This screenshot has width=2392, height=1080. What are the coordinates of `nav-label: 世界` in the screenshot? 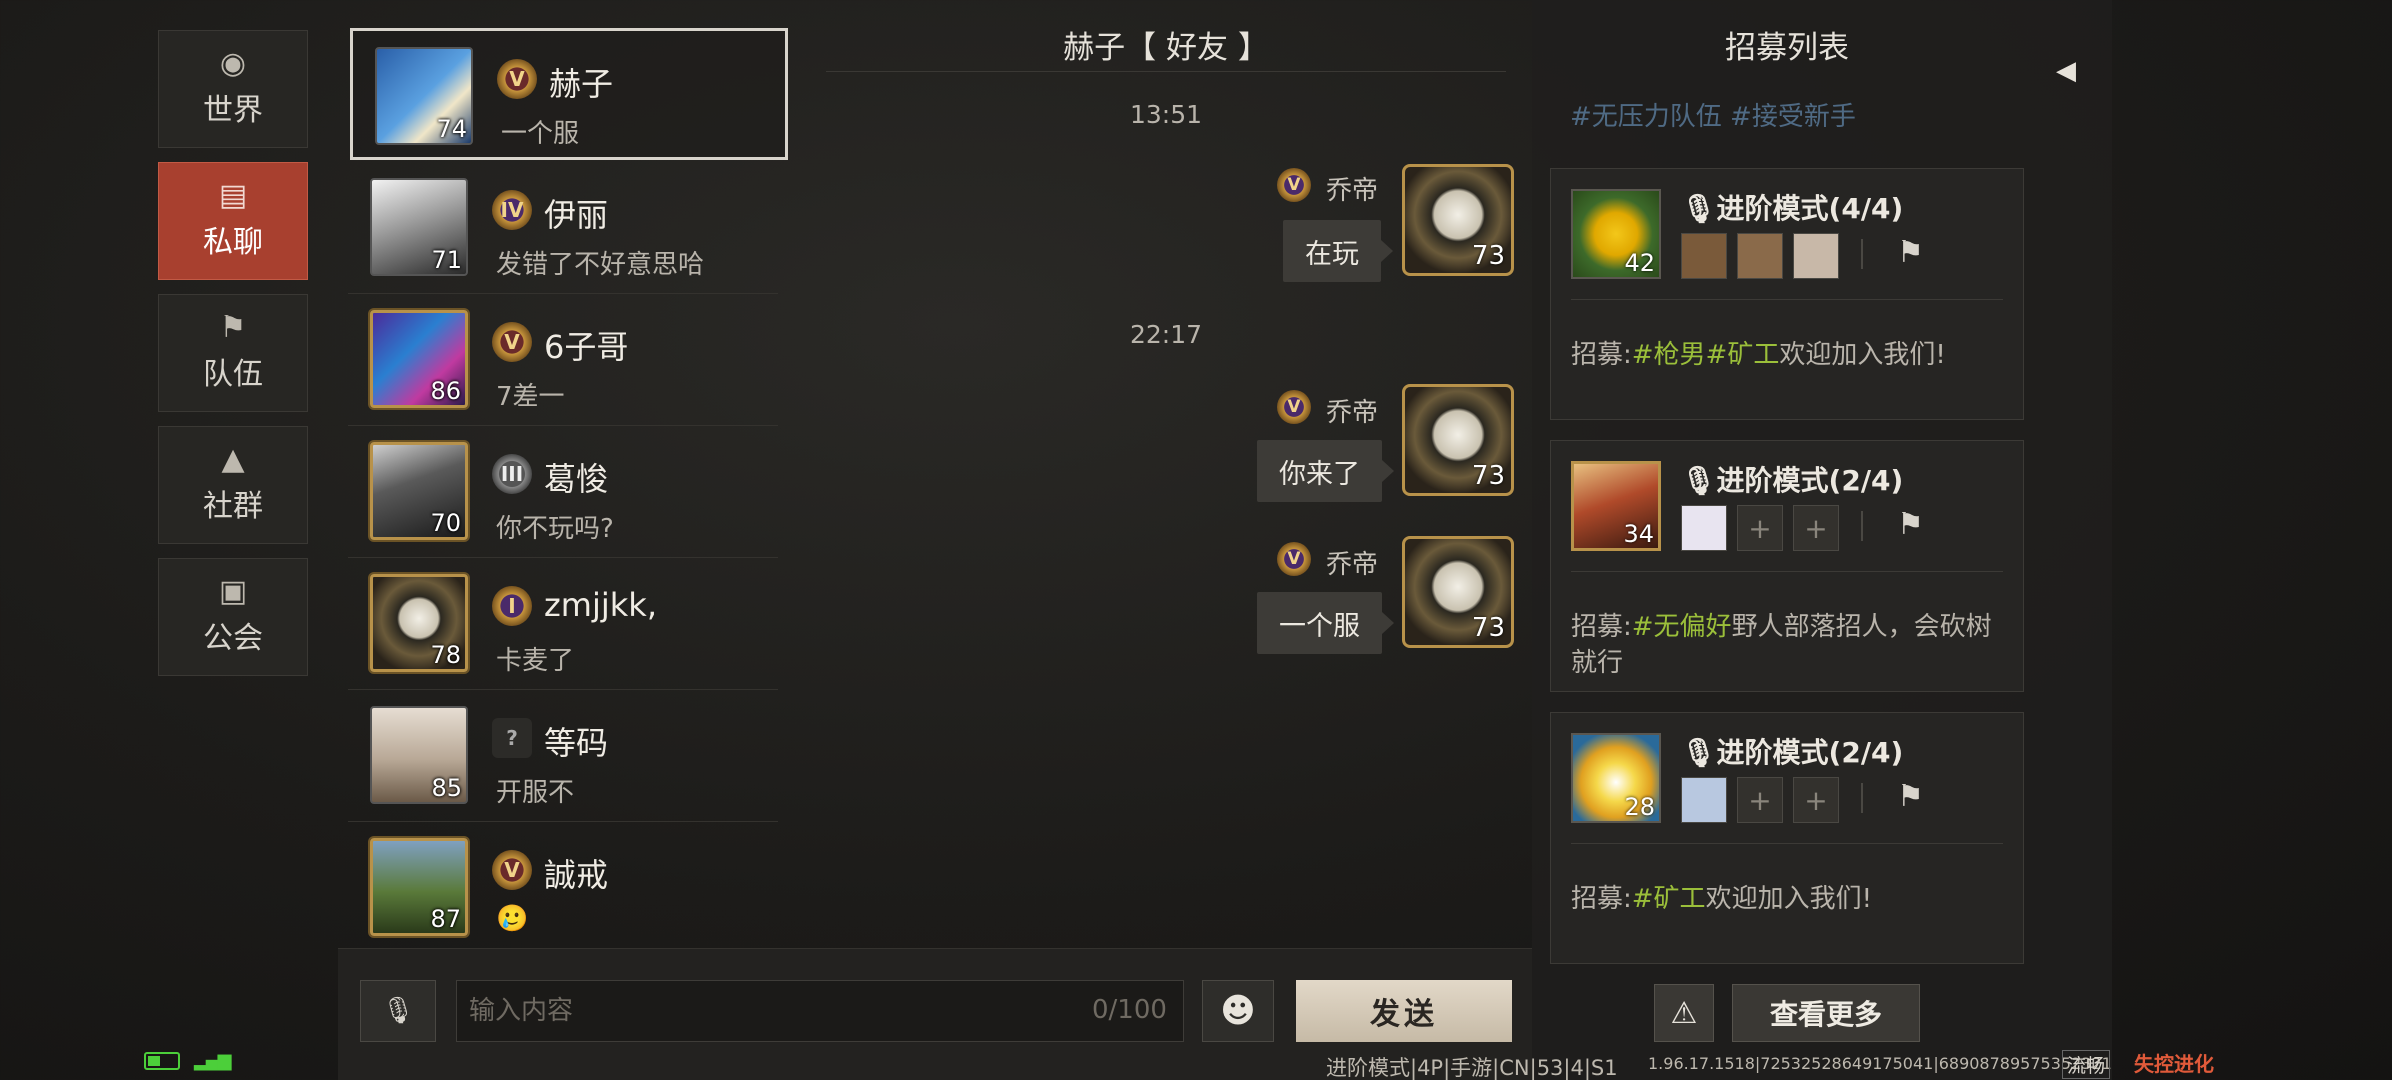 It's located at (233, 110).